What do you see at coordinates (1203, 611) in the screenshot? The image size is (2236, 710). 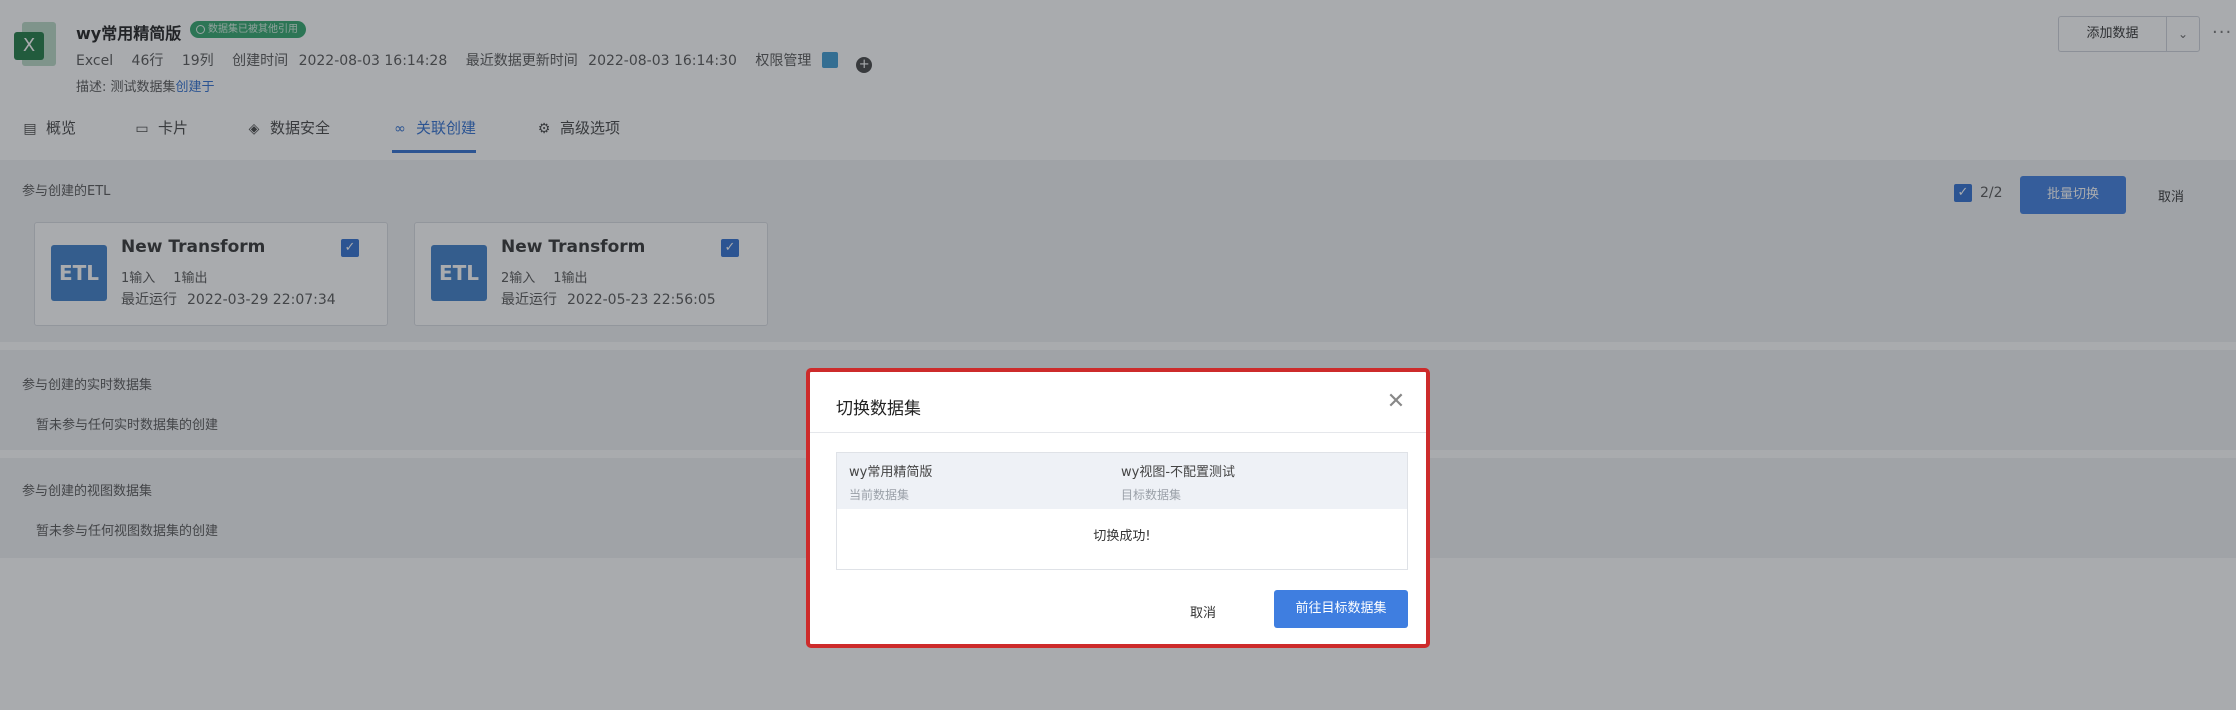 I see `dialog-cancel-button: 取消` at bounding box center [1203, 611].